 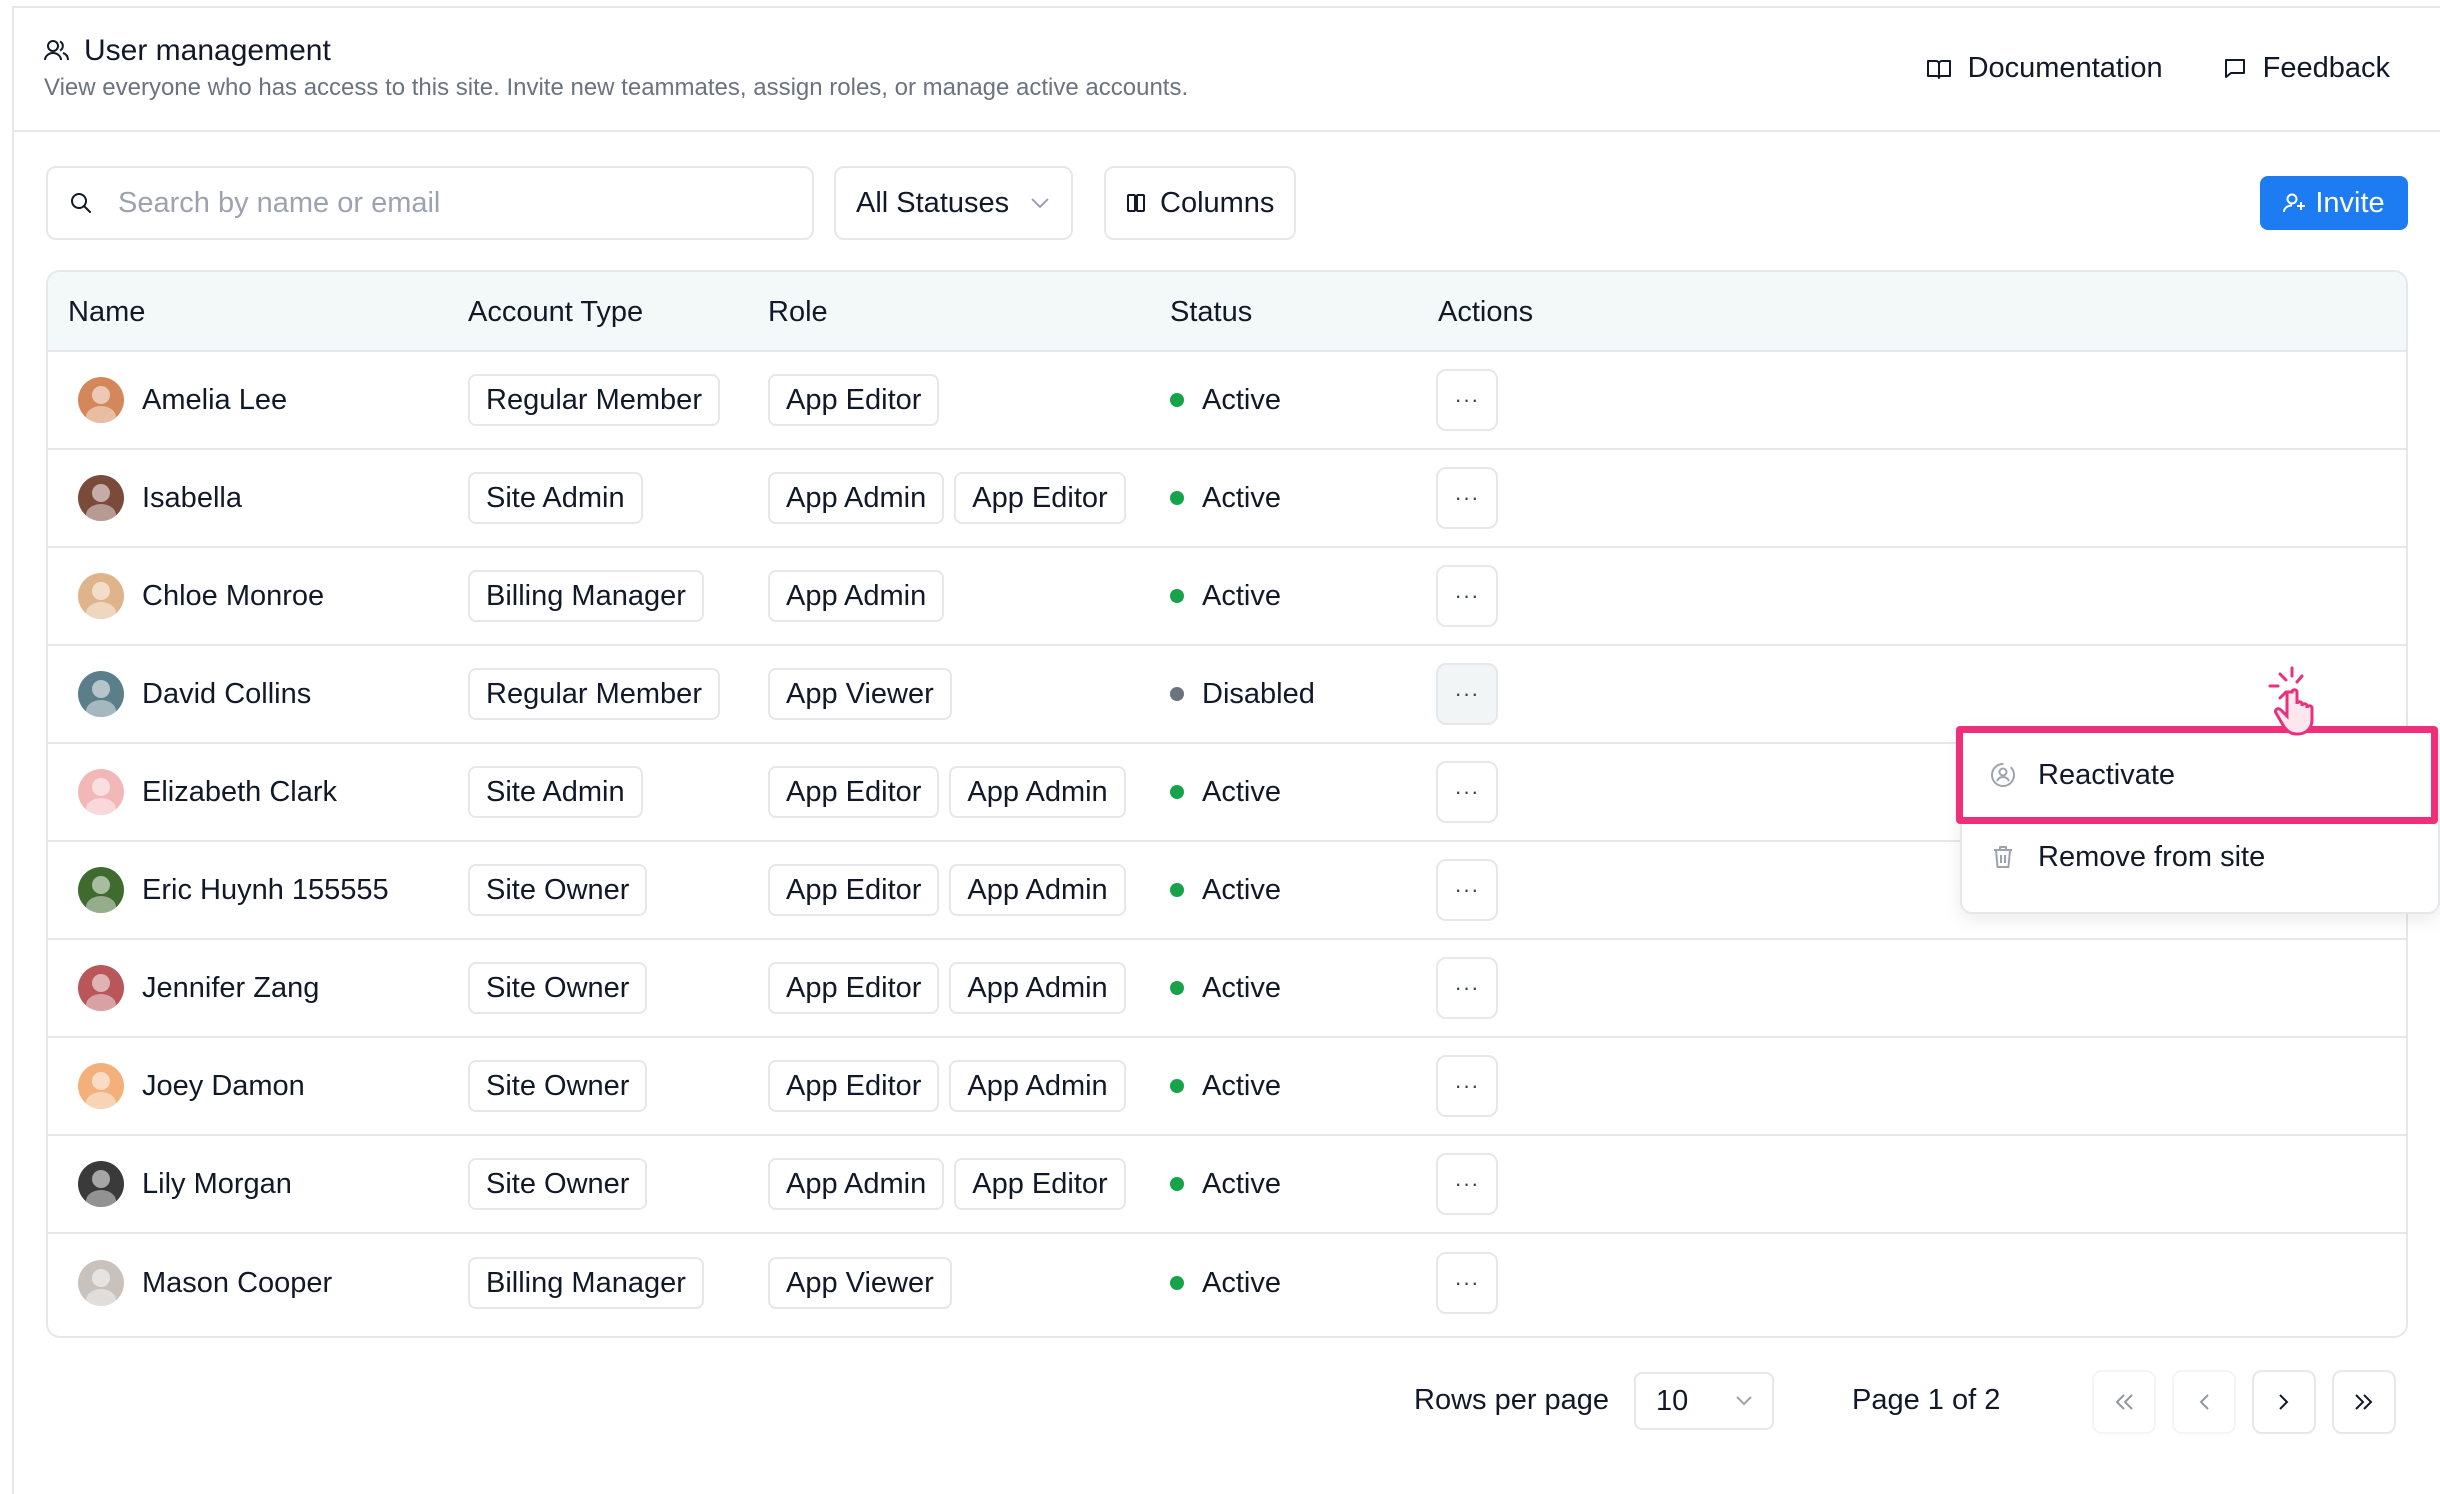 What do you see at coordinates (215, 399) in the screenshot?
I see `user-name: Amelia Lee` at bounding box center [215, 399].